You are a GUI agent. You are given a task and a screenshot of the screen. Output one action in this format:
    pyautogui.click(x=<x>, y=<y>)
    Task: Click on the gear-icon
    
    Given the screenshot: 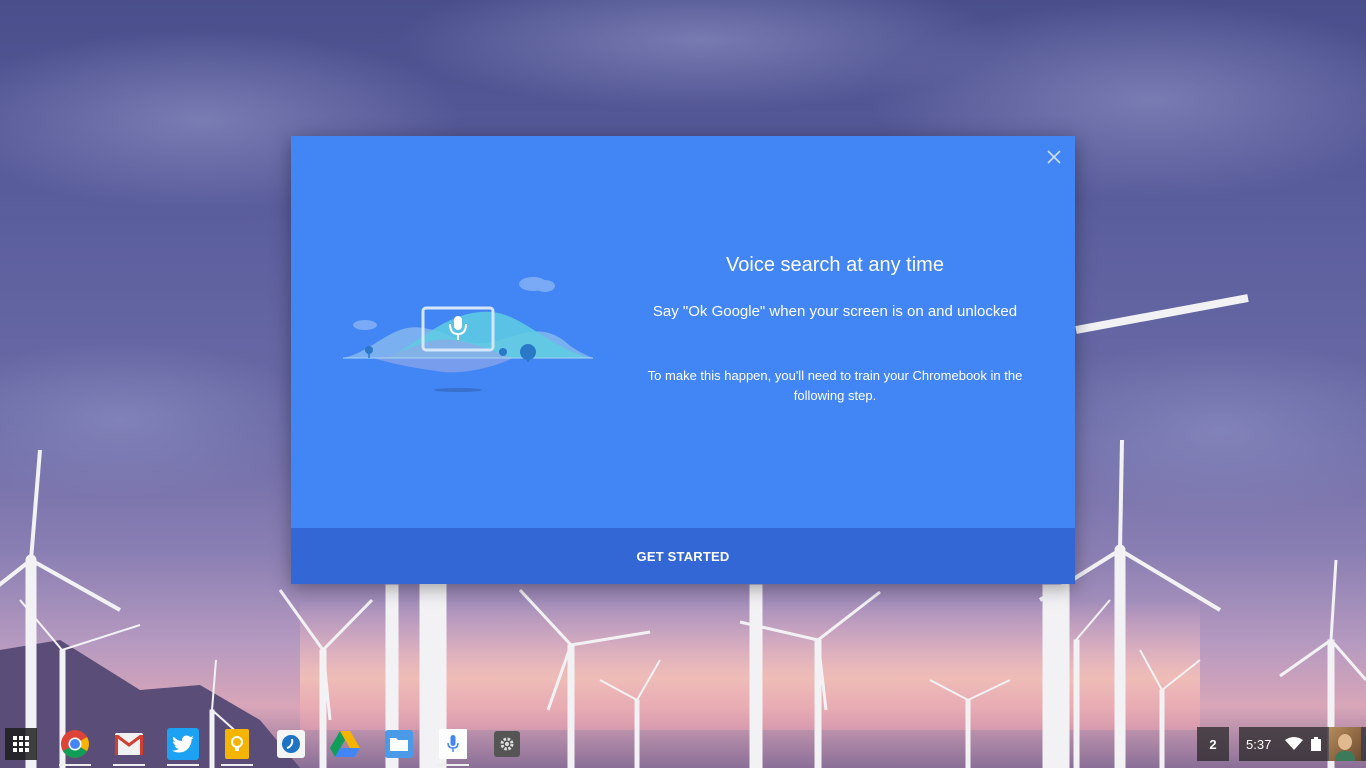 What is the action you would take?
    pyautogui.click(x=507, y=744)
    